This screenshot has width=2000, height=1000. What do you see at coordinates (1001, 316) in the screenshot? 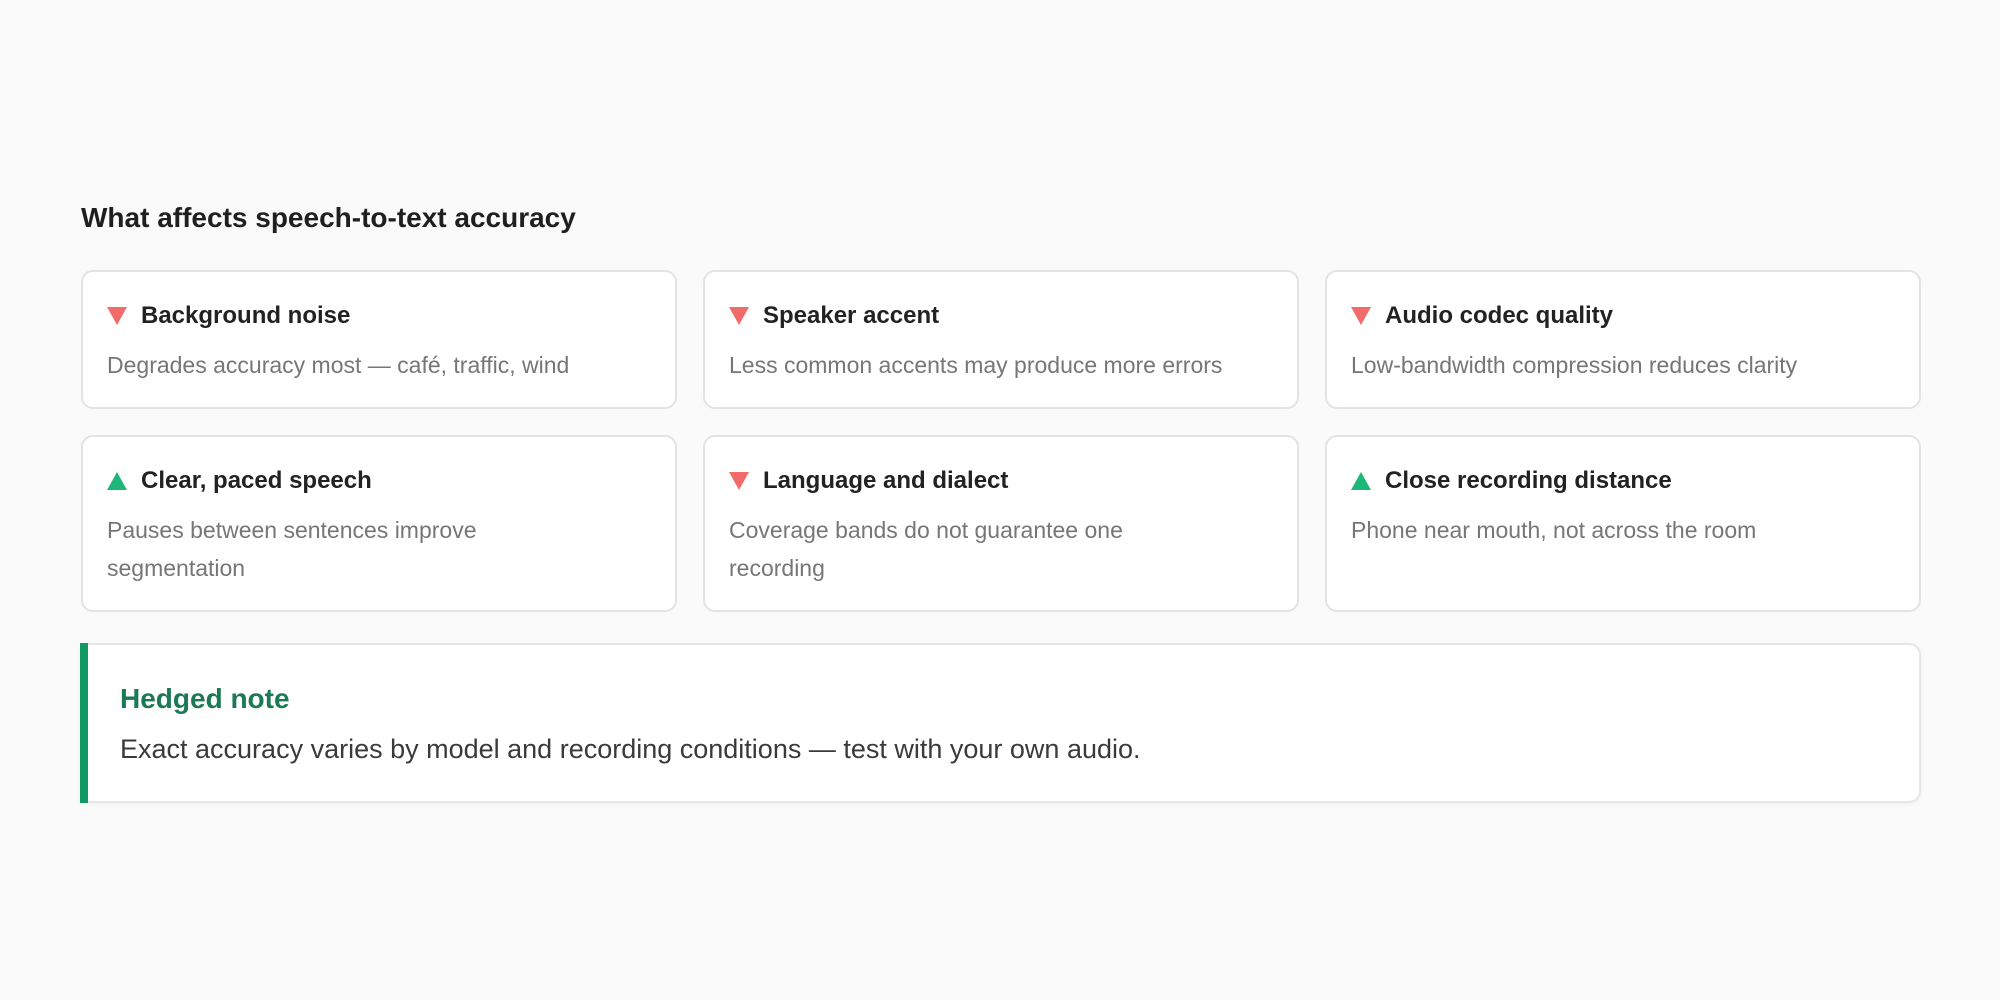
I see `factor-card-header: Speaker accent` at bounding box center [1001, 316].